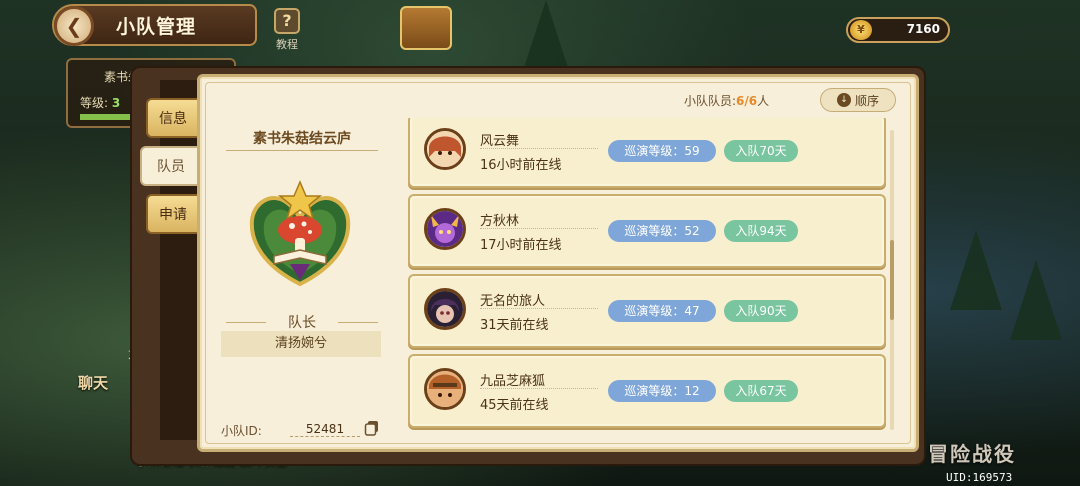 This screenshot has width=1080, height=486. Describe the element at coordinates (287, 44) in the screenshot. I see `tutorial-label: 教程` at that location.